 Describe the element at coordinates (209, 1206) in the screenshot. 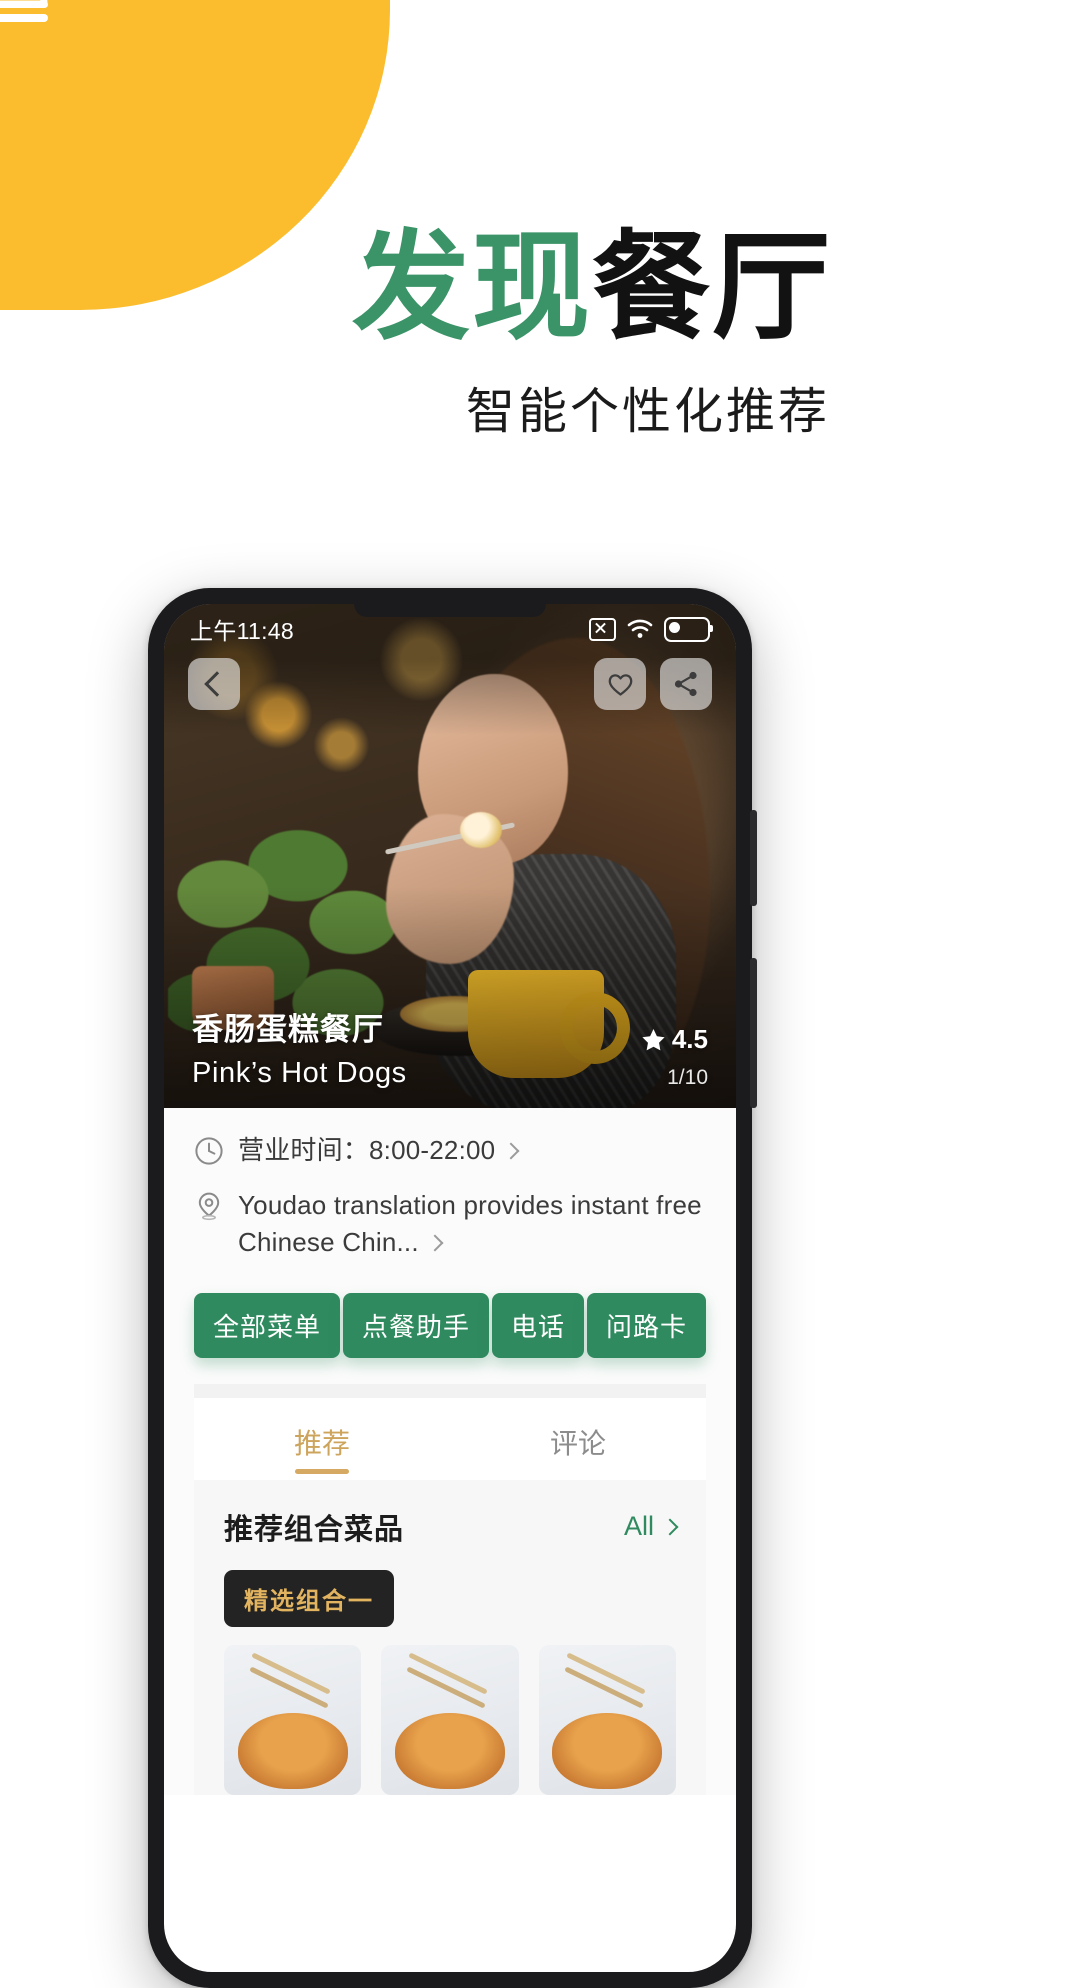

I see `location-pin-icon` at that location.